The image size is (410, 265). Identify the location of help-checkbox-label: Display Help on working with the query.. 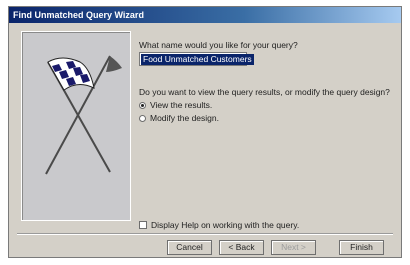
(225, 225).